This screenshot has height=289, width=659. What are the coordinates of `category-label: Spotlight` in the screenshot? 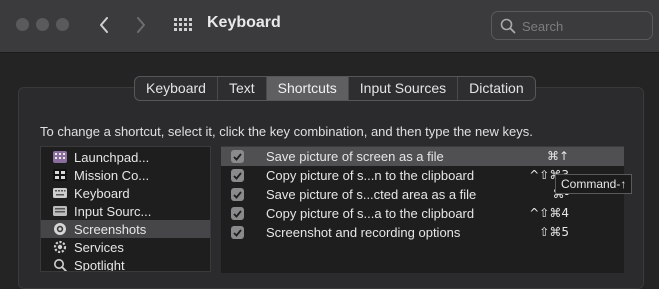 It's located at (99, 264).